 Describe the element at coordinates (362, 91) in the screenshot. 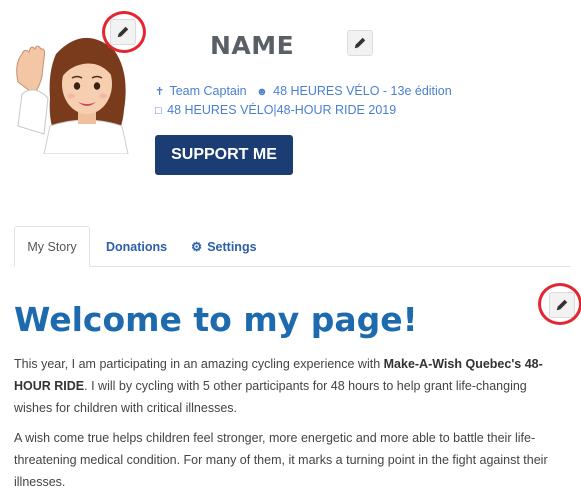

I see `team-link: 48 HEURES VÉLO - 13e édition` at that location.